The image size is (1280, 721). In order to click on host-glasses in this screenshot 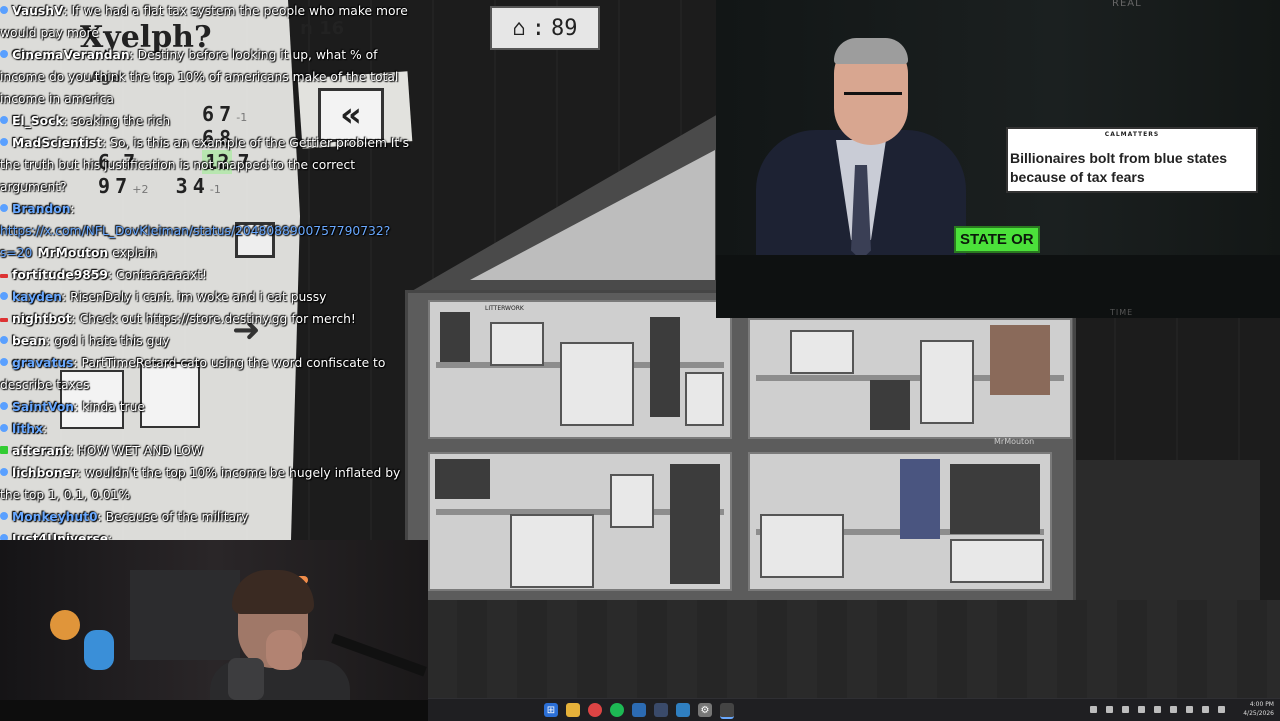, I will do `click(873, 101)`.